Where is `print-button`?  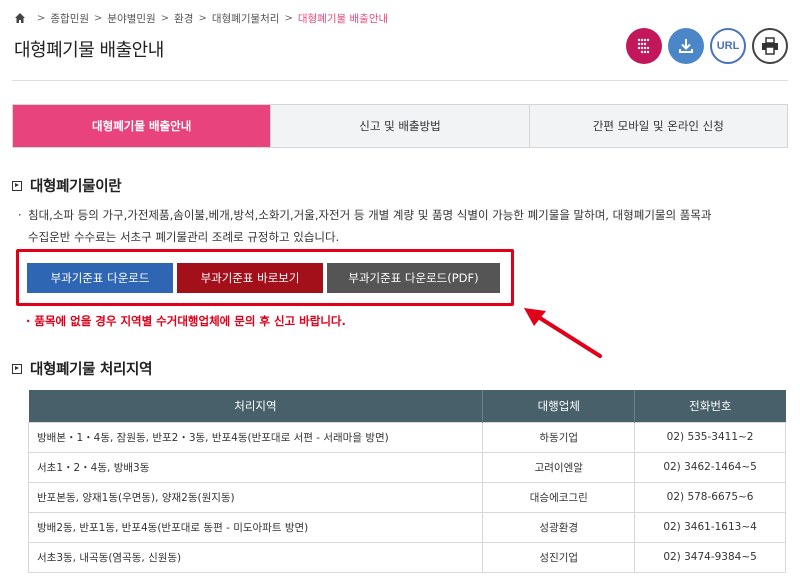 print-button is located at coordinates (770, 46).